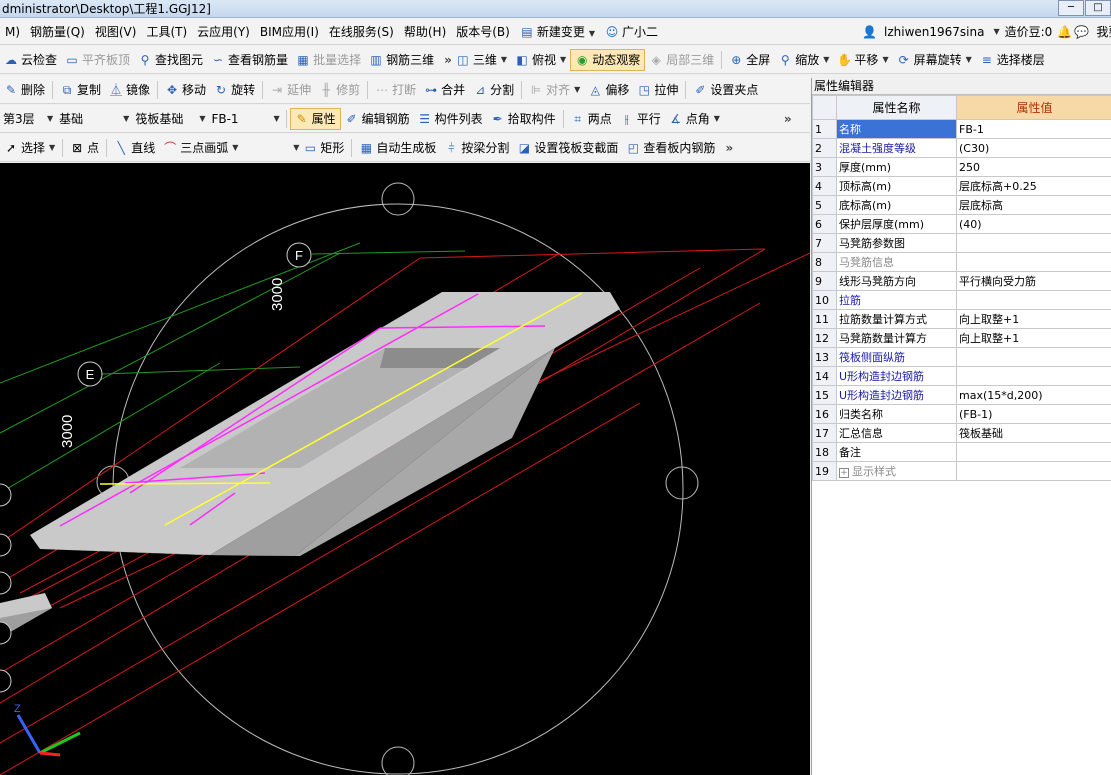 The image size is (1111, 775). I want to click on split-by-beam-button: ⫩ 按梁分割, so click(476, 148).